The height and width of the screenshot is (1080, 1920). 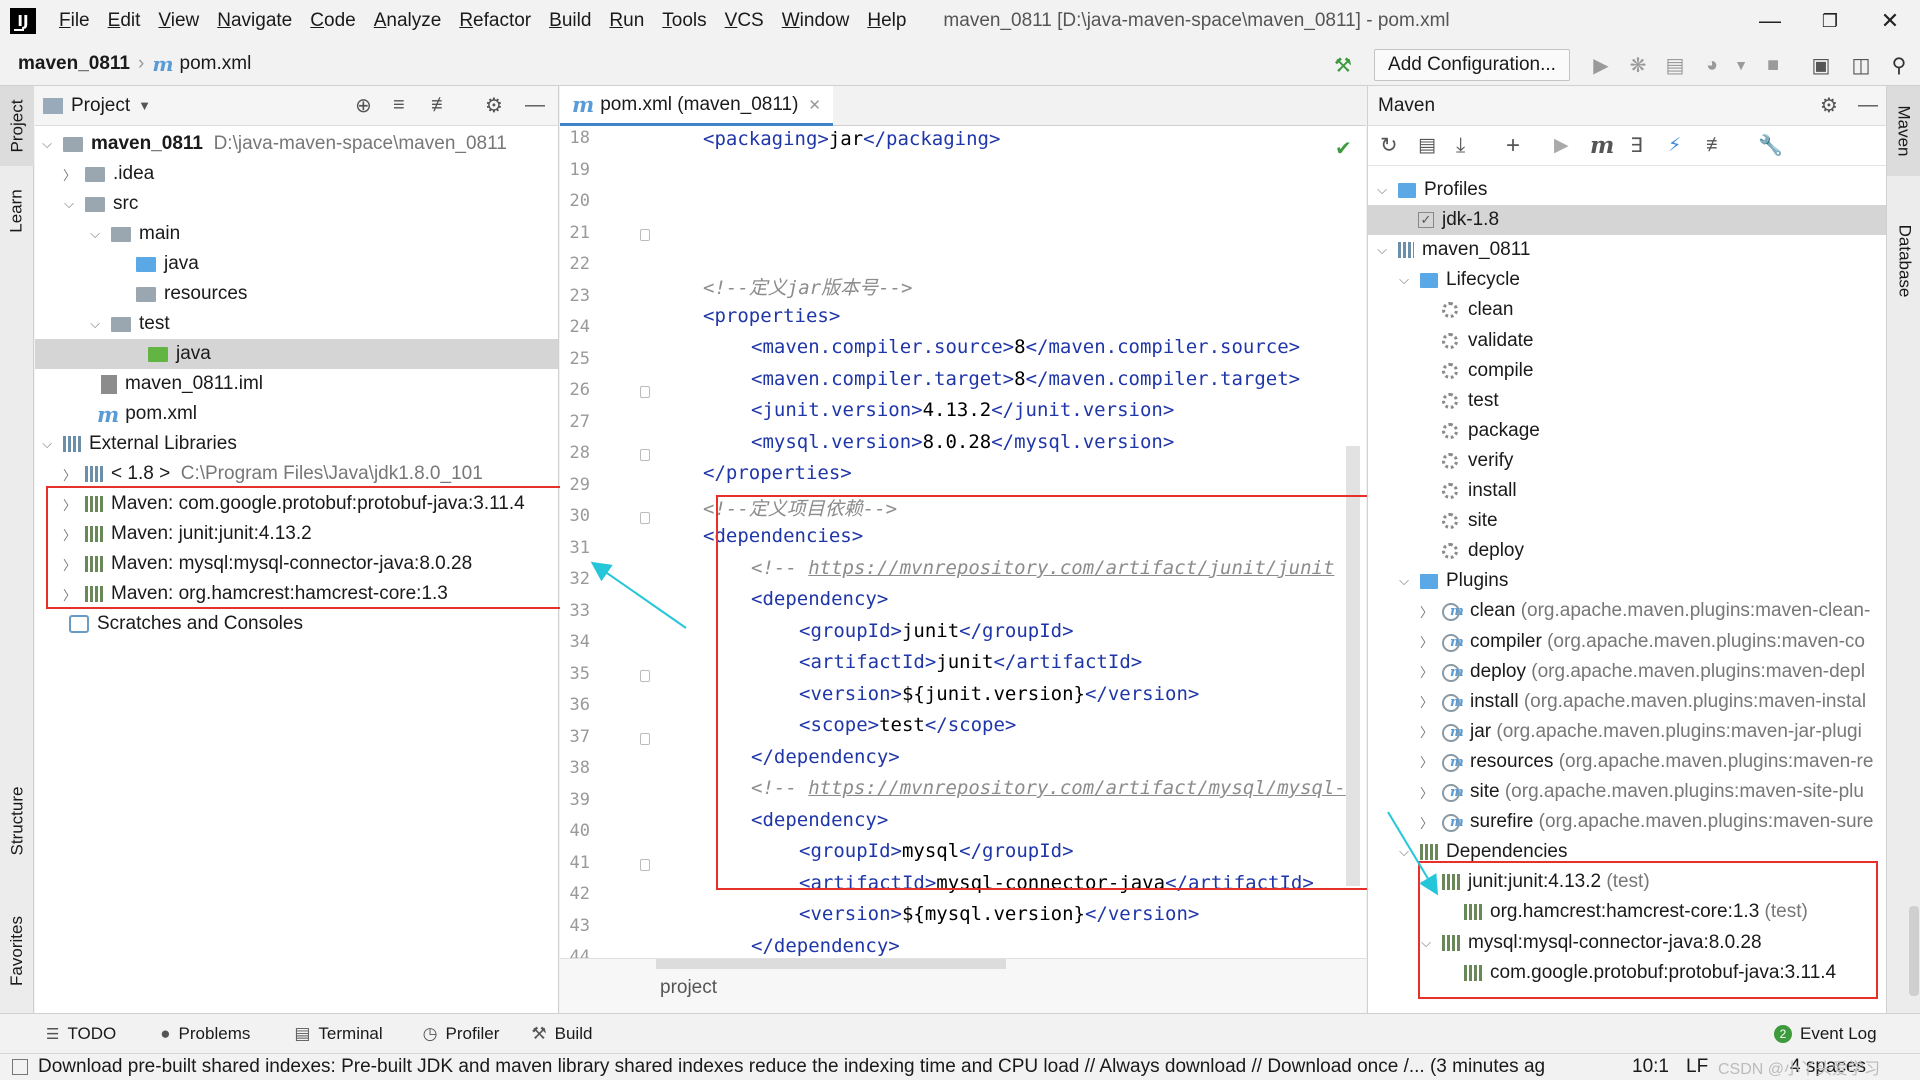 What do you see at coordinates (254, 21) in the screenshot?
I see `menu-navigate: Navigate` at bounding box center [254, 21].